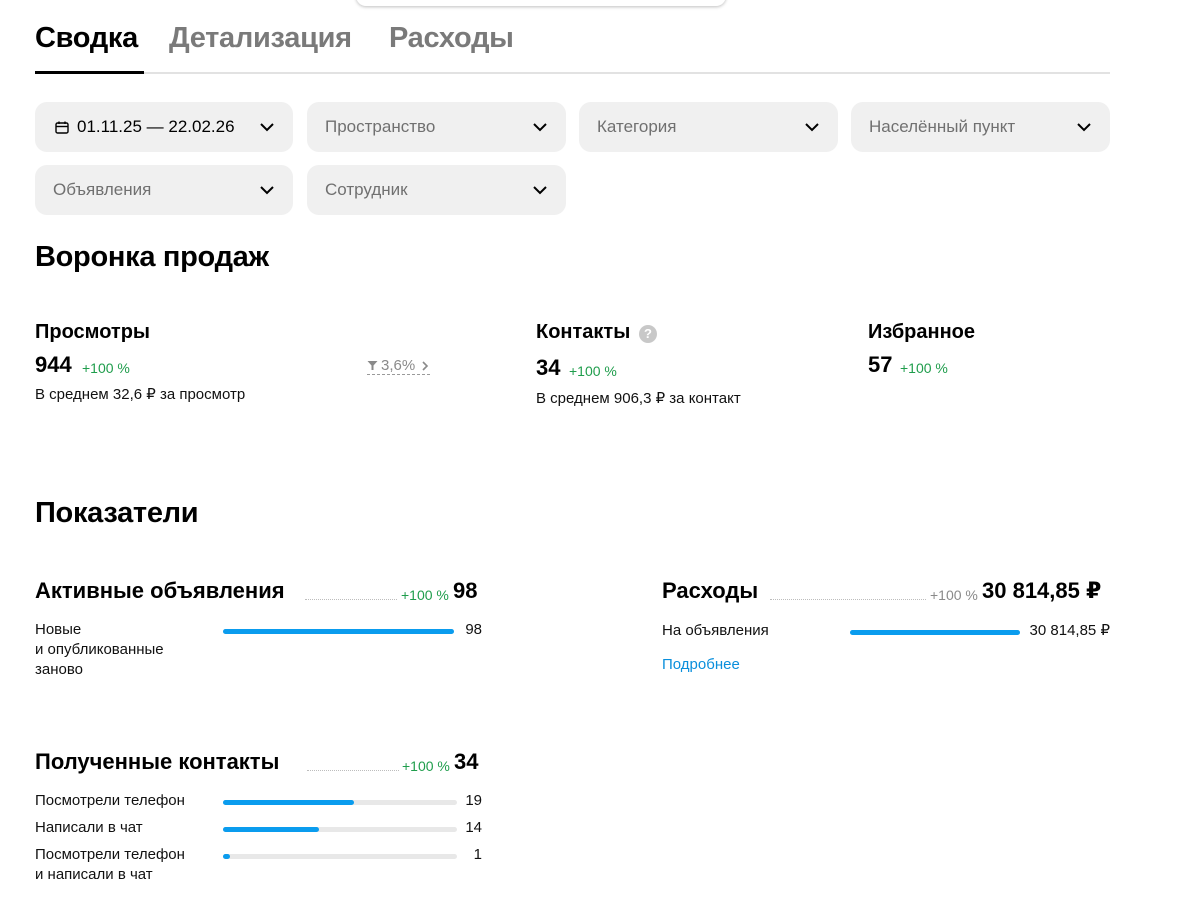  What do you see at coordinates (160, 590) in the screenshot?
I see `active-listings-title: Активные объявления` at bounding box center [160, 590].